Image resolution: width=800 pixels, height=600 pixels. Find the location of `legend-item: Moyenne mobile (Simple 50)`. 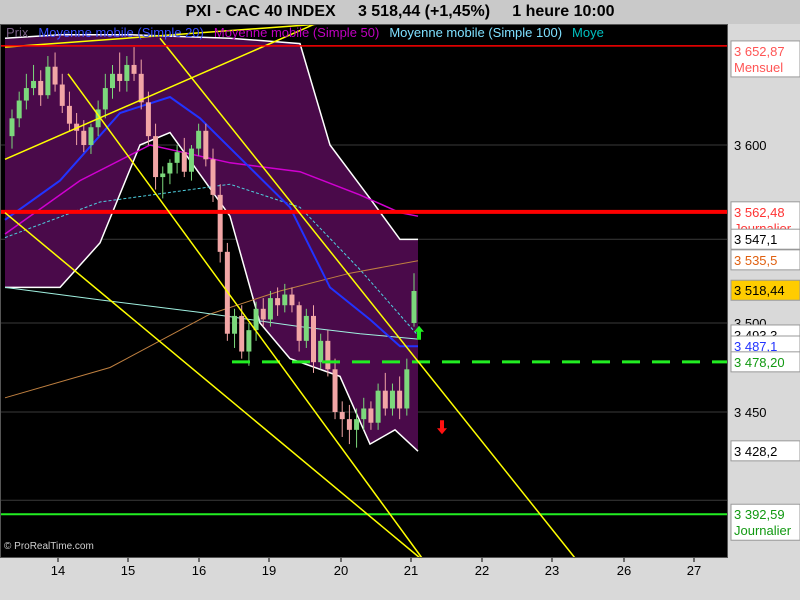

legend-item: Moyenne mobile (Simple 50) is located at coordinates (296, 32).